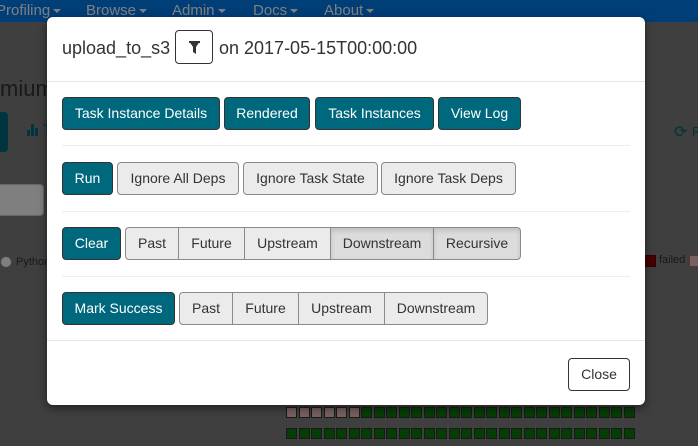 The width and height of the screenshot is (698, 446). What do you see at coordinates (436, 308) in the screenshot?
I see `mark-success-downstream-toggle: Downstream` at bounding box center [436, 308].